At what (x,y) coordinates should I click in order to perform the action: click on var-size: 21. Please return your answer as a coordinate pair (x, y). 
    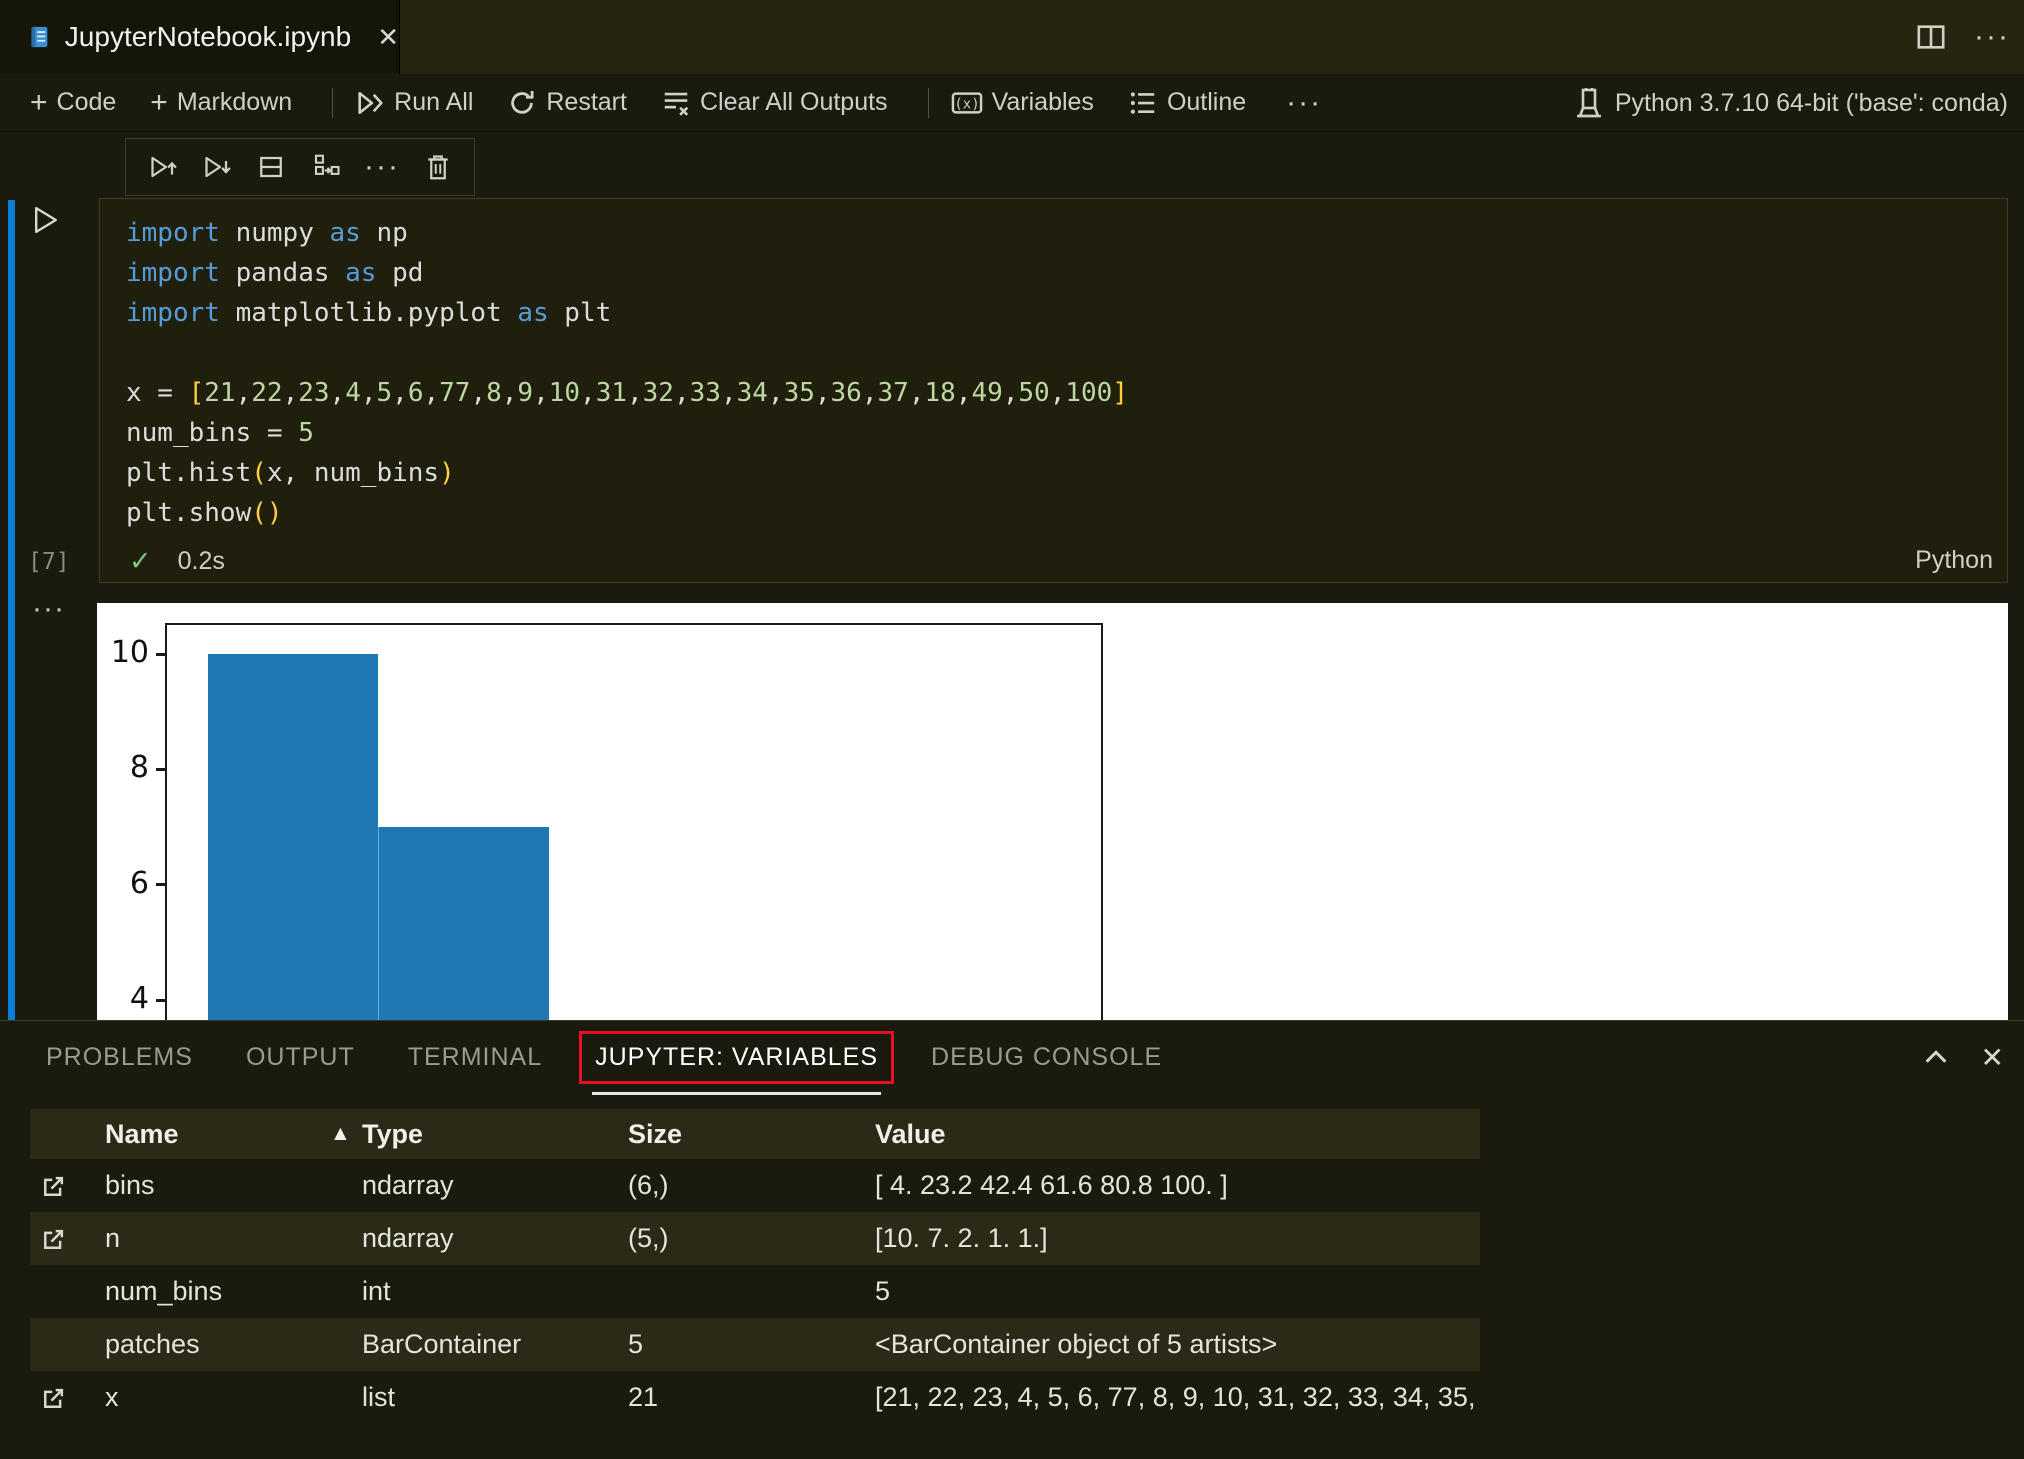
    Looking at the image, I should click on (643, 1397).